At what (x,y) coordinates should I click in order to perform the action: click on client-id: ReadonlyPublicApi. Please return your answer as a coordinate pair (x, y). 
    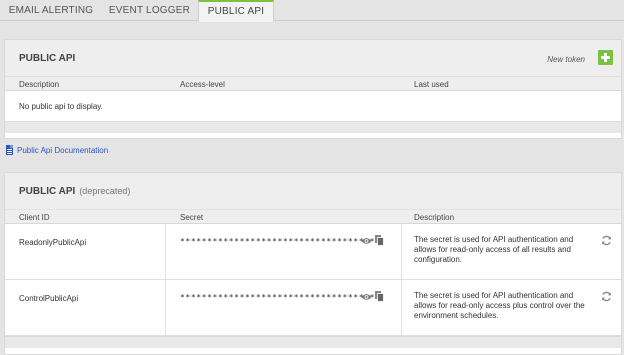
    Looking at the image, I should click on (53, 242).